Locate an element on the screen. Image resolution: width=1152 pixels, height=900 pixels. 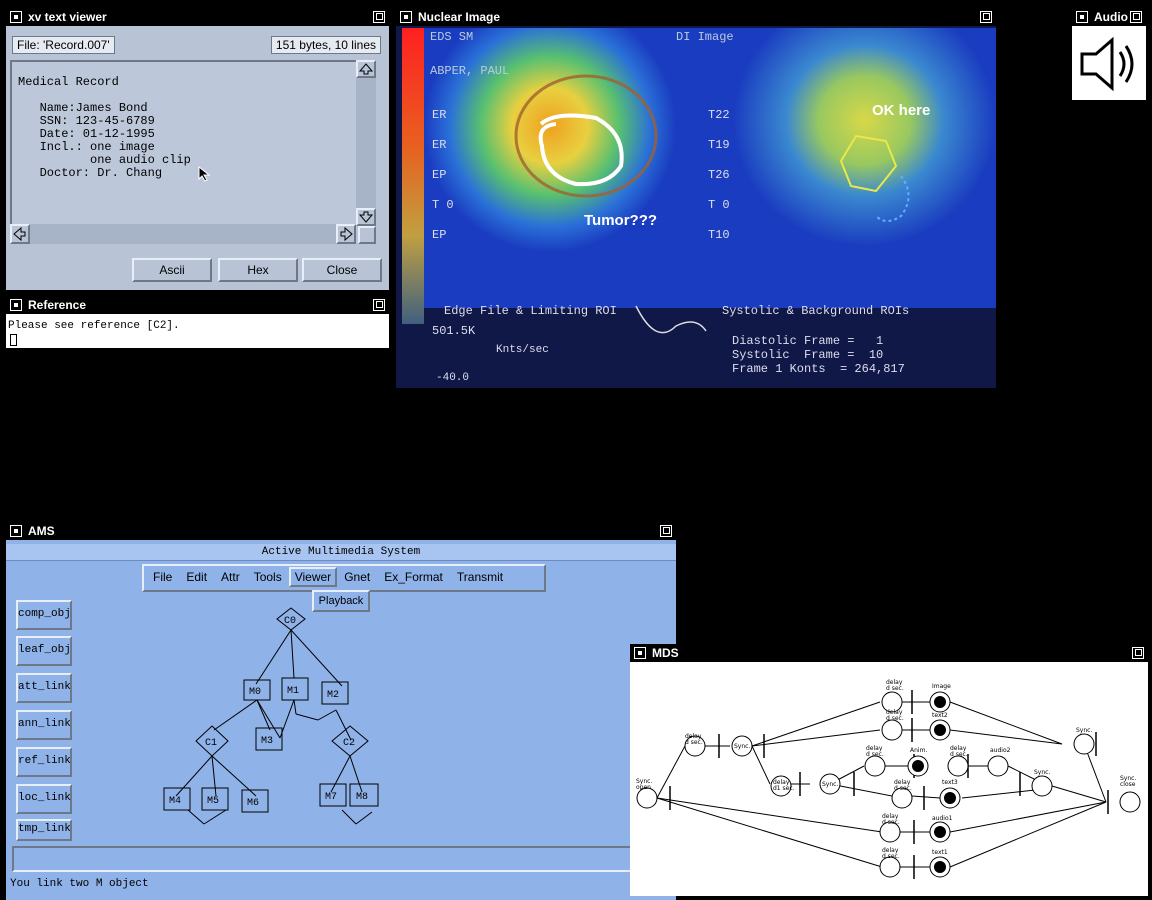
ams-titlebar: AMS is located at coordinates (341, 531).